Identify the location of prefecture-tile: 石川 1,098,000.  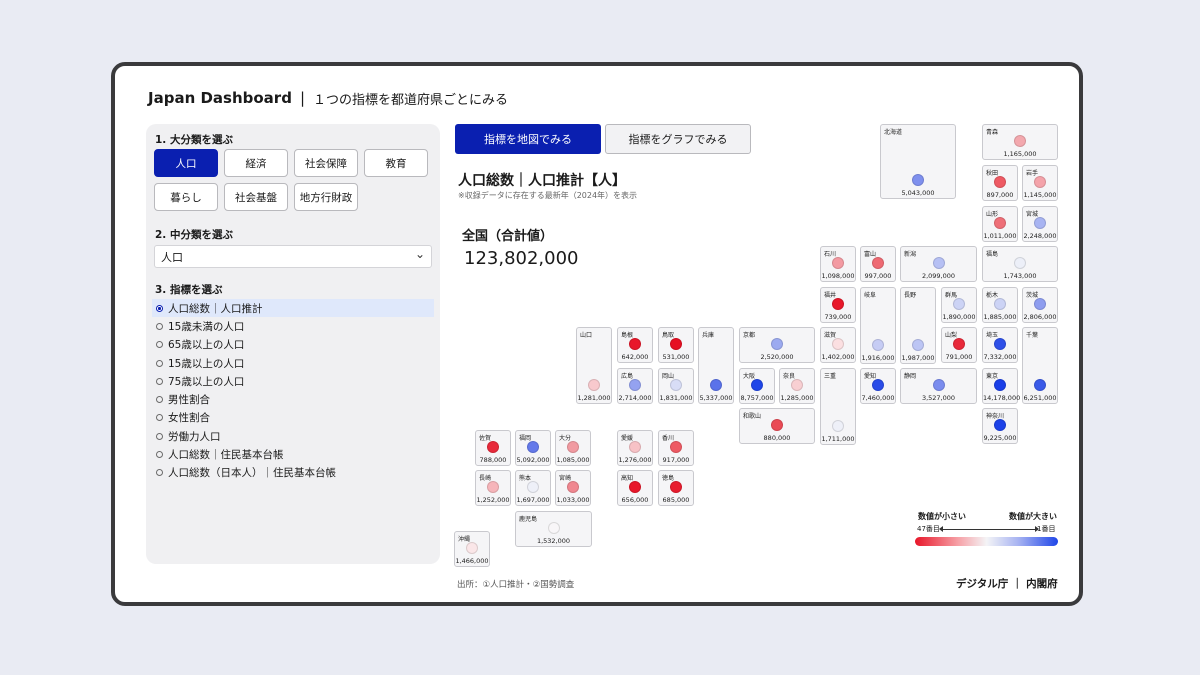
(838, 264).